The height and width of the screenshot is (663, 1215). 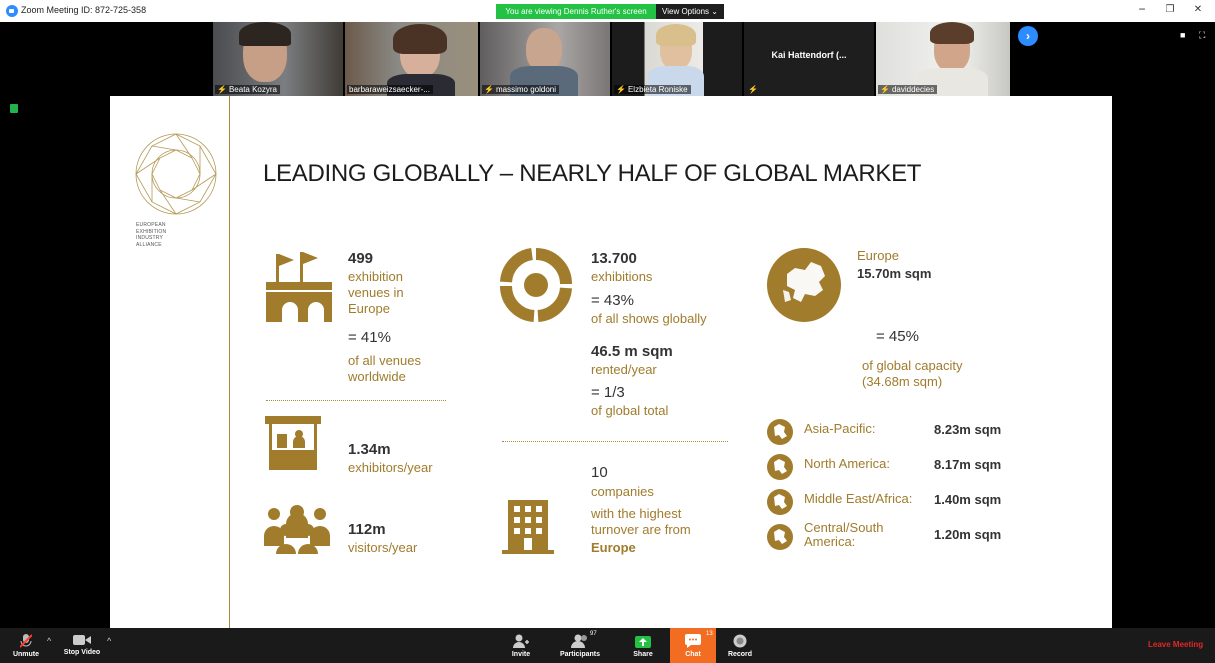 I want to click on region-name: Central/South America:, so click(x=844, y=534).